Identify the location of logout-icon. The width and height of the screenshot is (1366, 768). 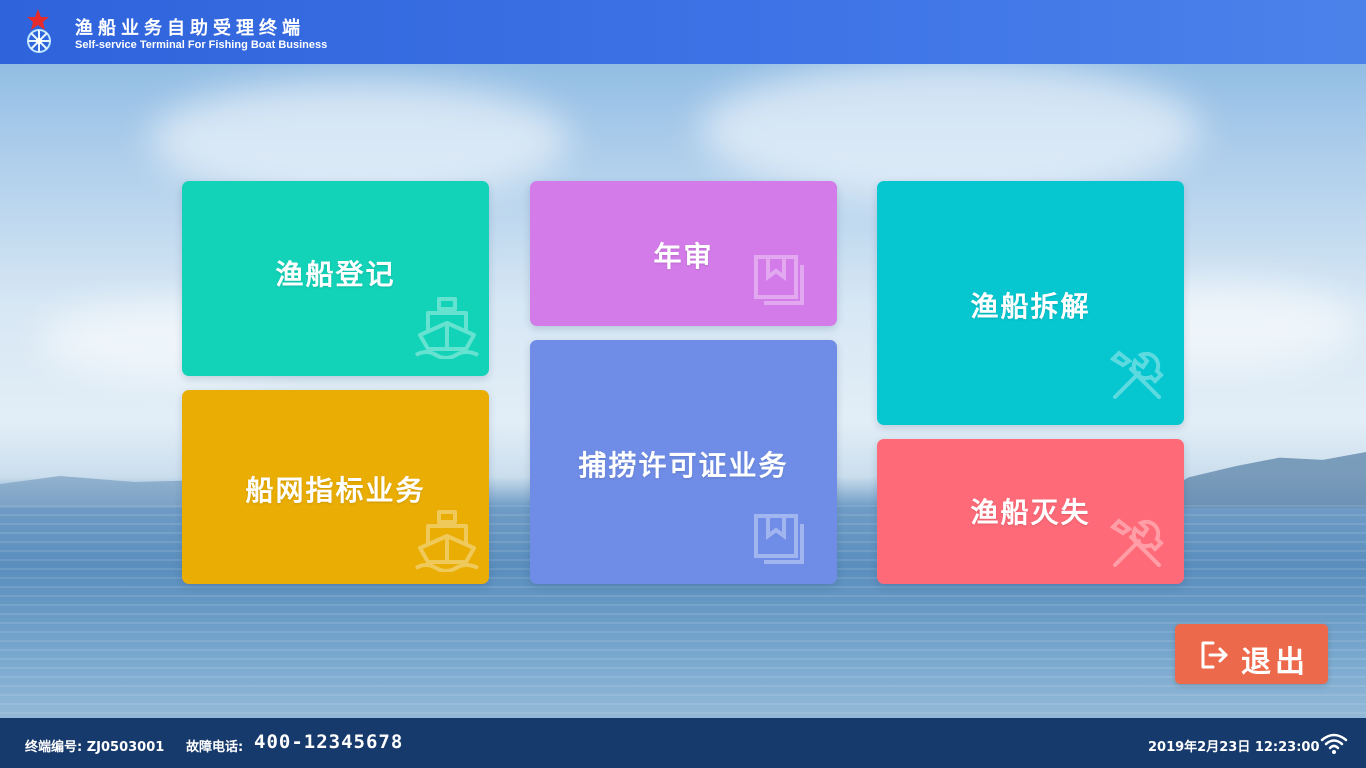
(1214, 655).